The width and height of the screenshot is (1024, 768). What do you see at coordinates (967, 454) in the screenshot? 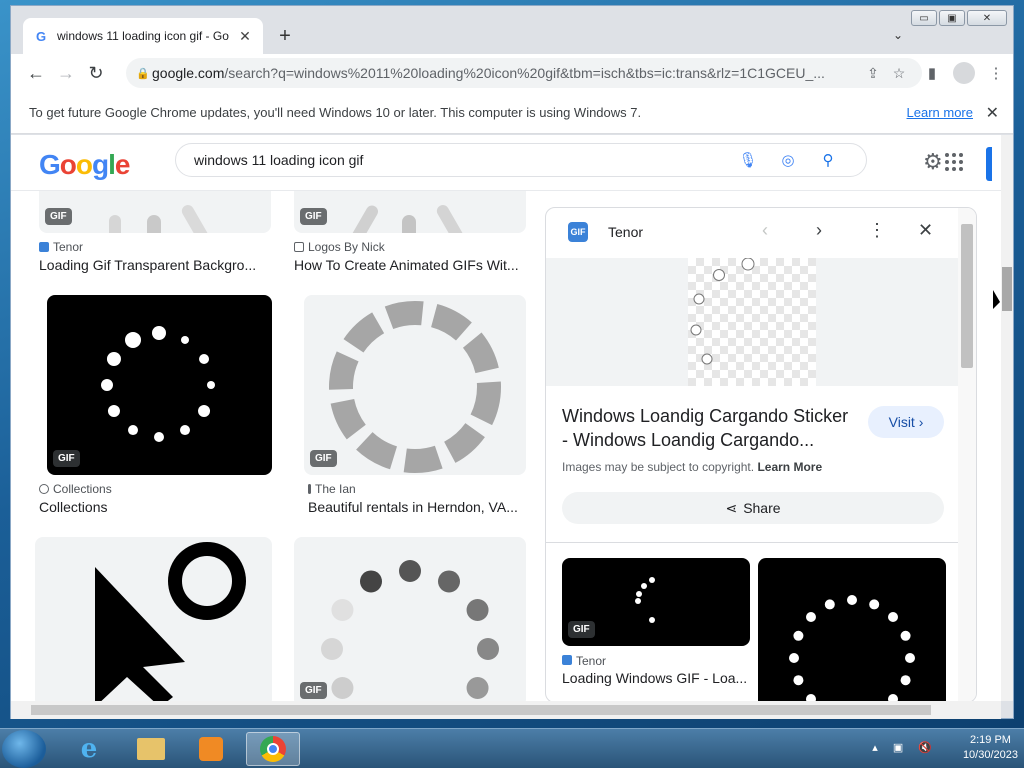
I see `panel-scrollbar` at bounding box center [967, 454].